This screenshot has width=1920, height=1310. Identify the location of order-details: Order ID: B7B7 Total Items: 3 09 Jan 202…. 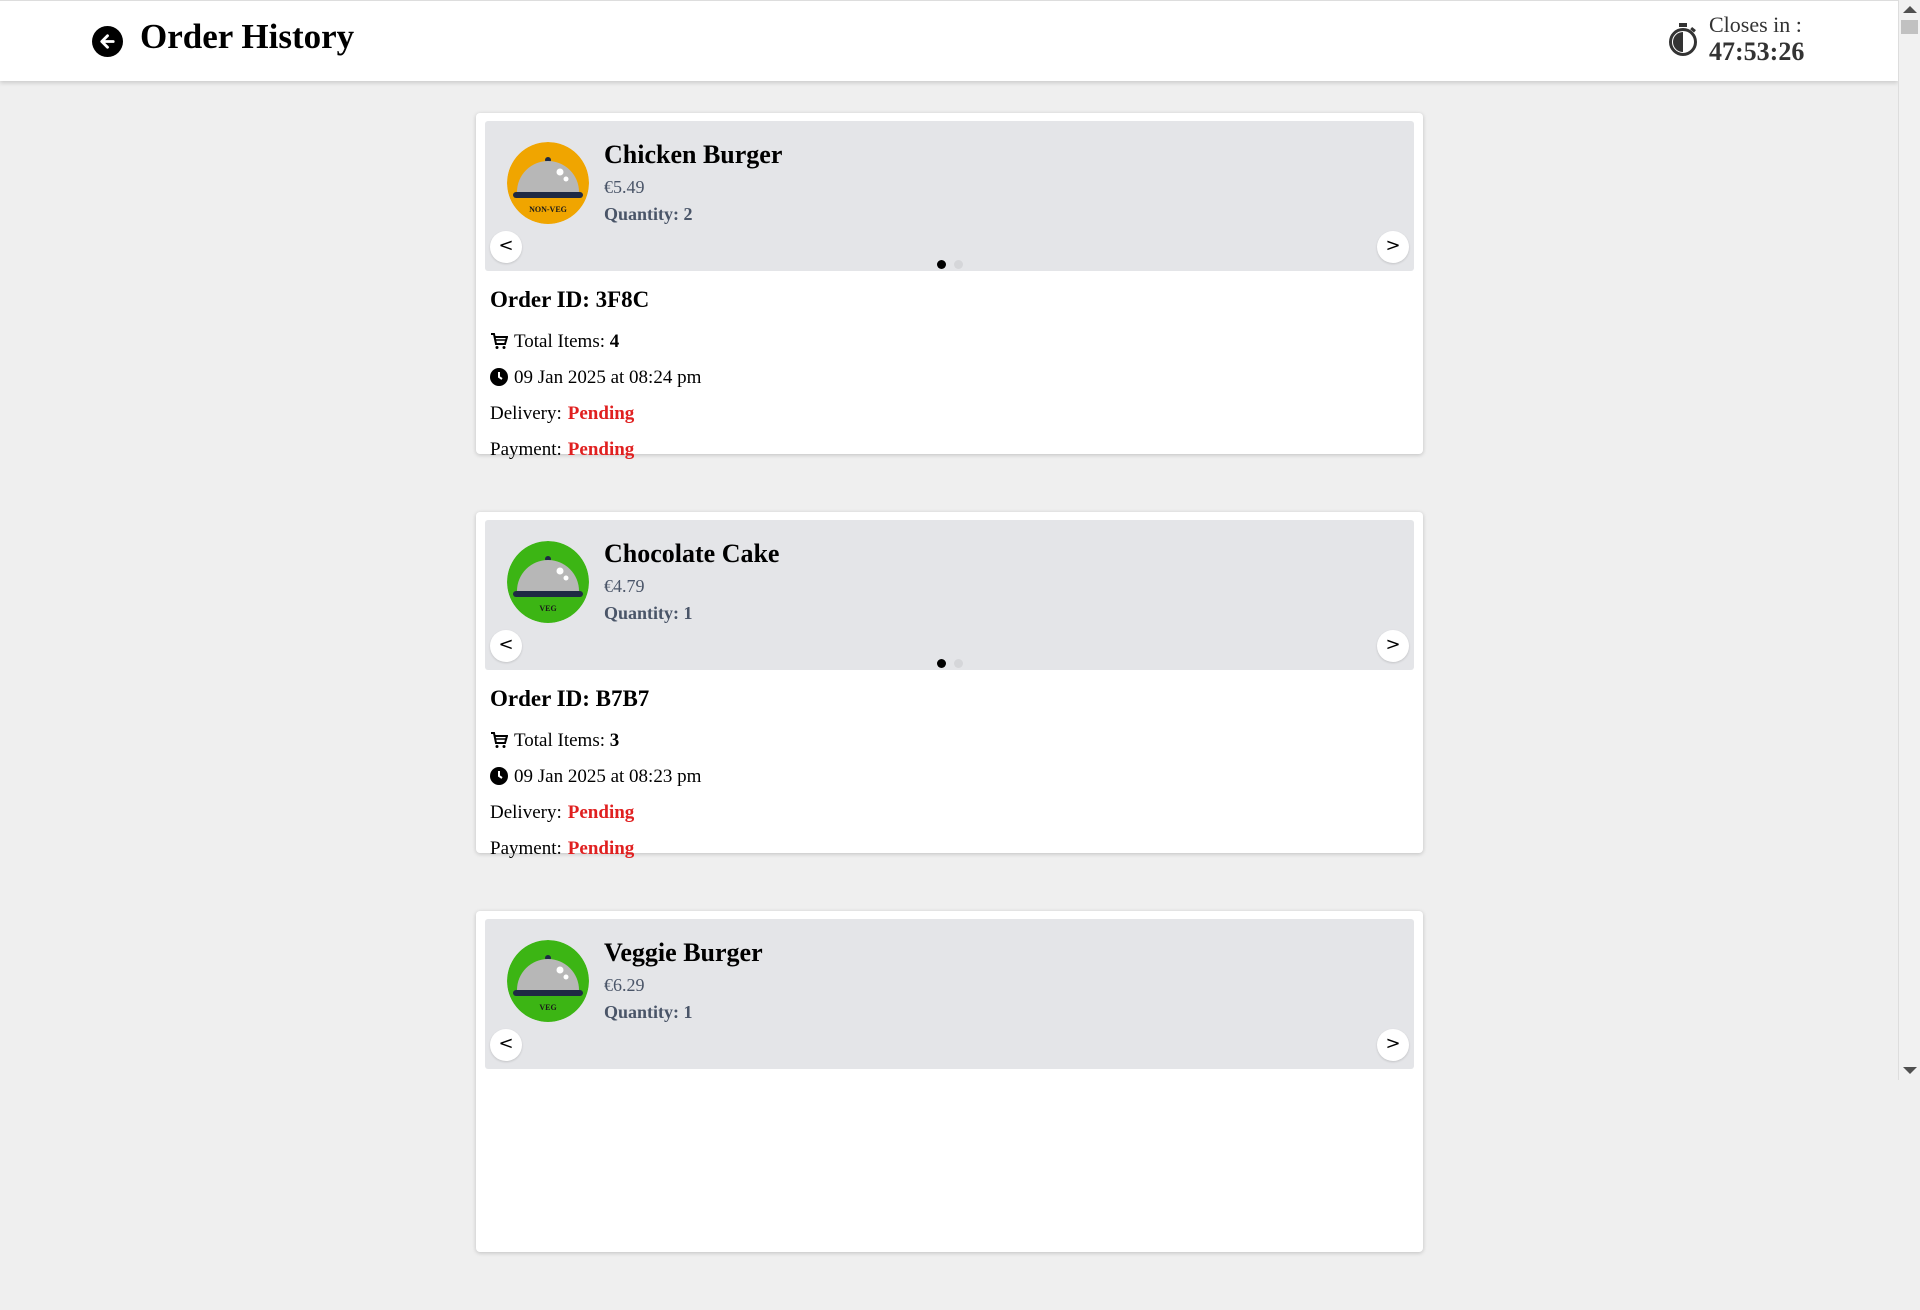
(949, 768).